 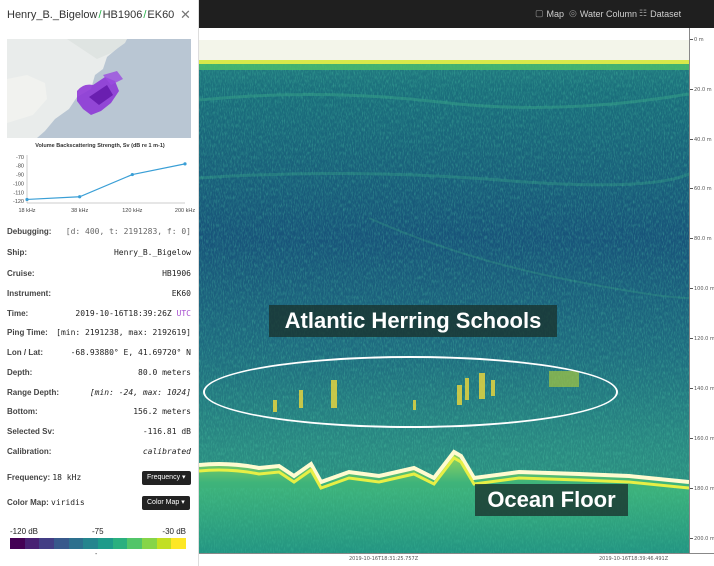 I want to click on frequency-dropdown: Frequency, so click(x=166, y=478).